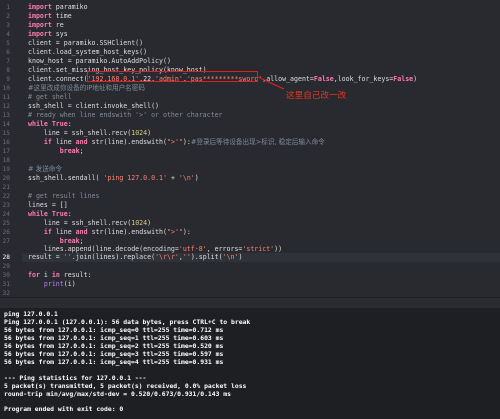 The width and height of the screenshot is (500, 419). What do you see at coordinates (6, 257) in the screenshot?
I see `line-number-current: 28` at bounding box center [6, 257].